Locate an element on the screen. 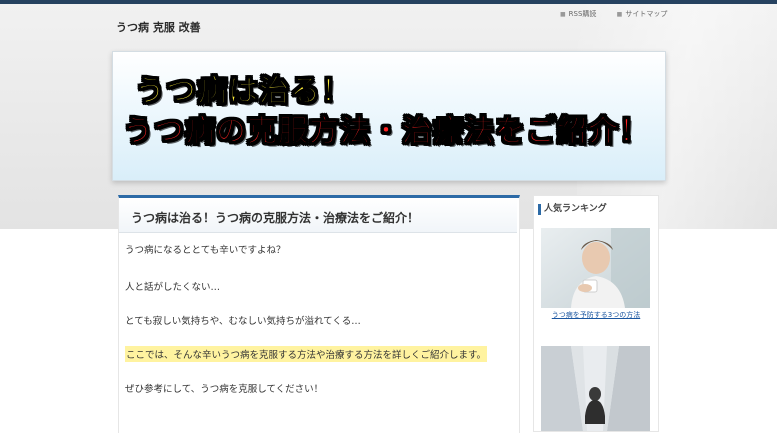 Image resolution: width=777 pixels, height=433 pixels. article-paragraph: うつ病になるととても辛いですよね？ is located at coordinates (205, 250).